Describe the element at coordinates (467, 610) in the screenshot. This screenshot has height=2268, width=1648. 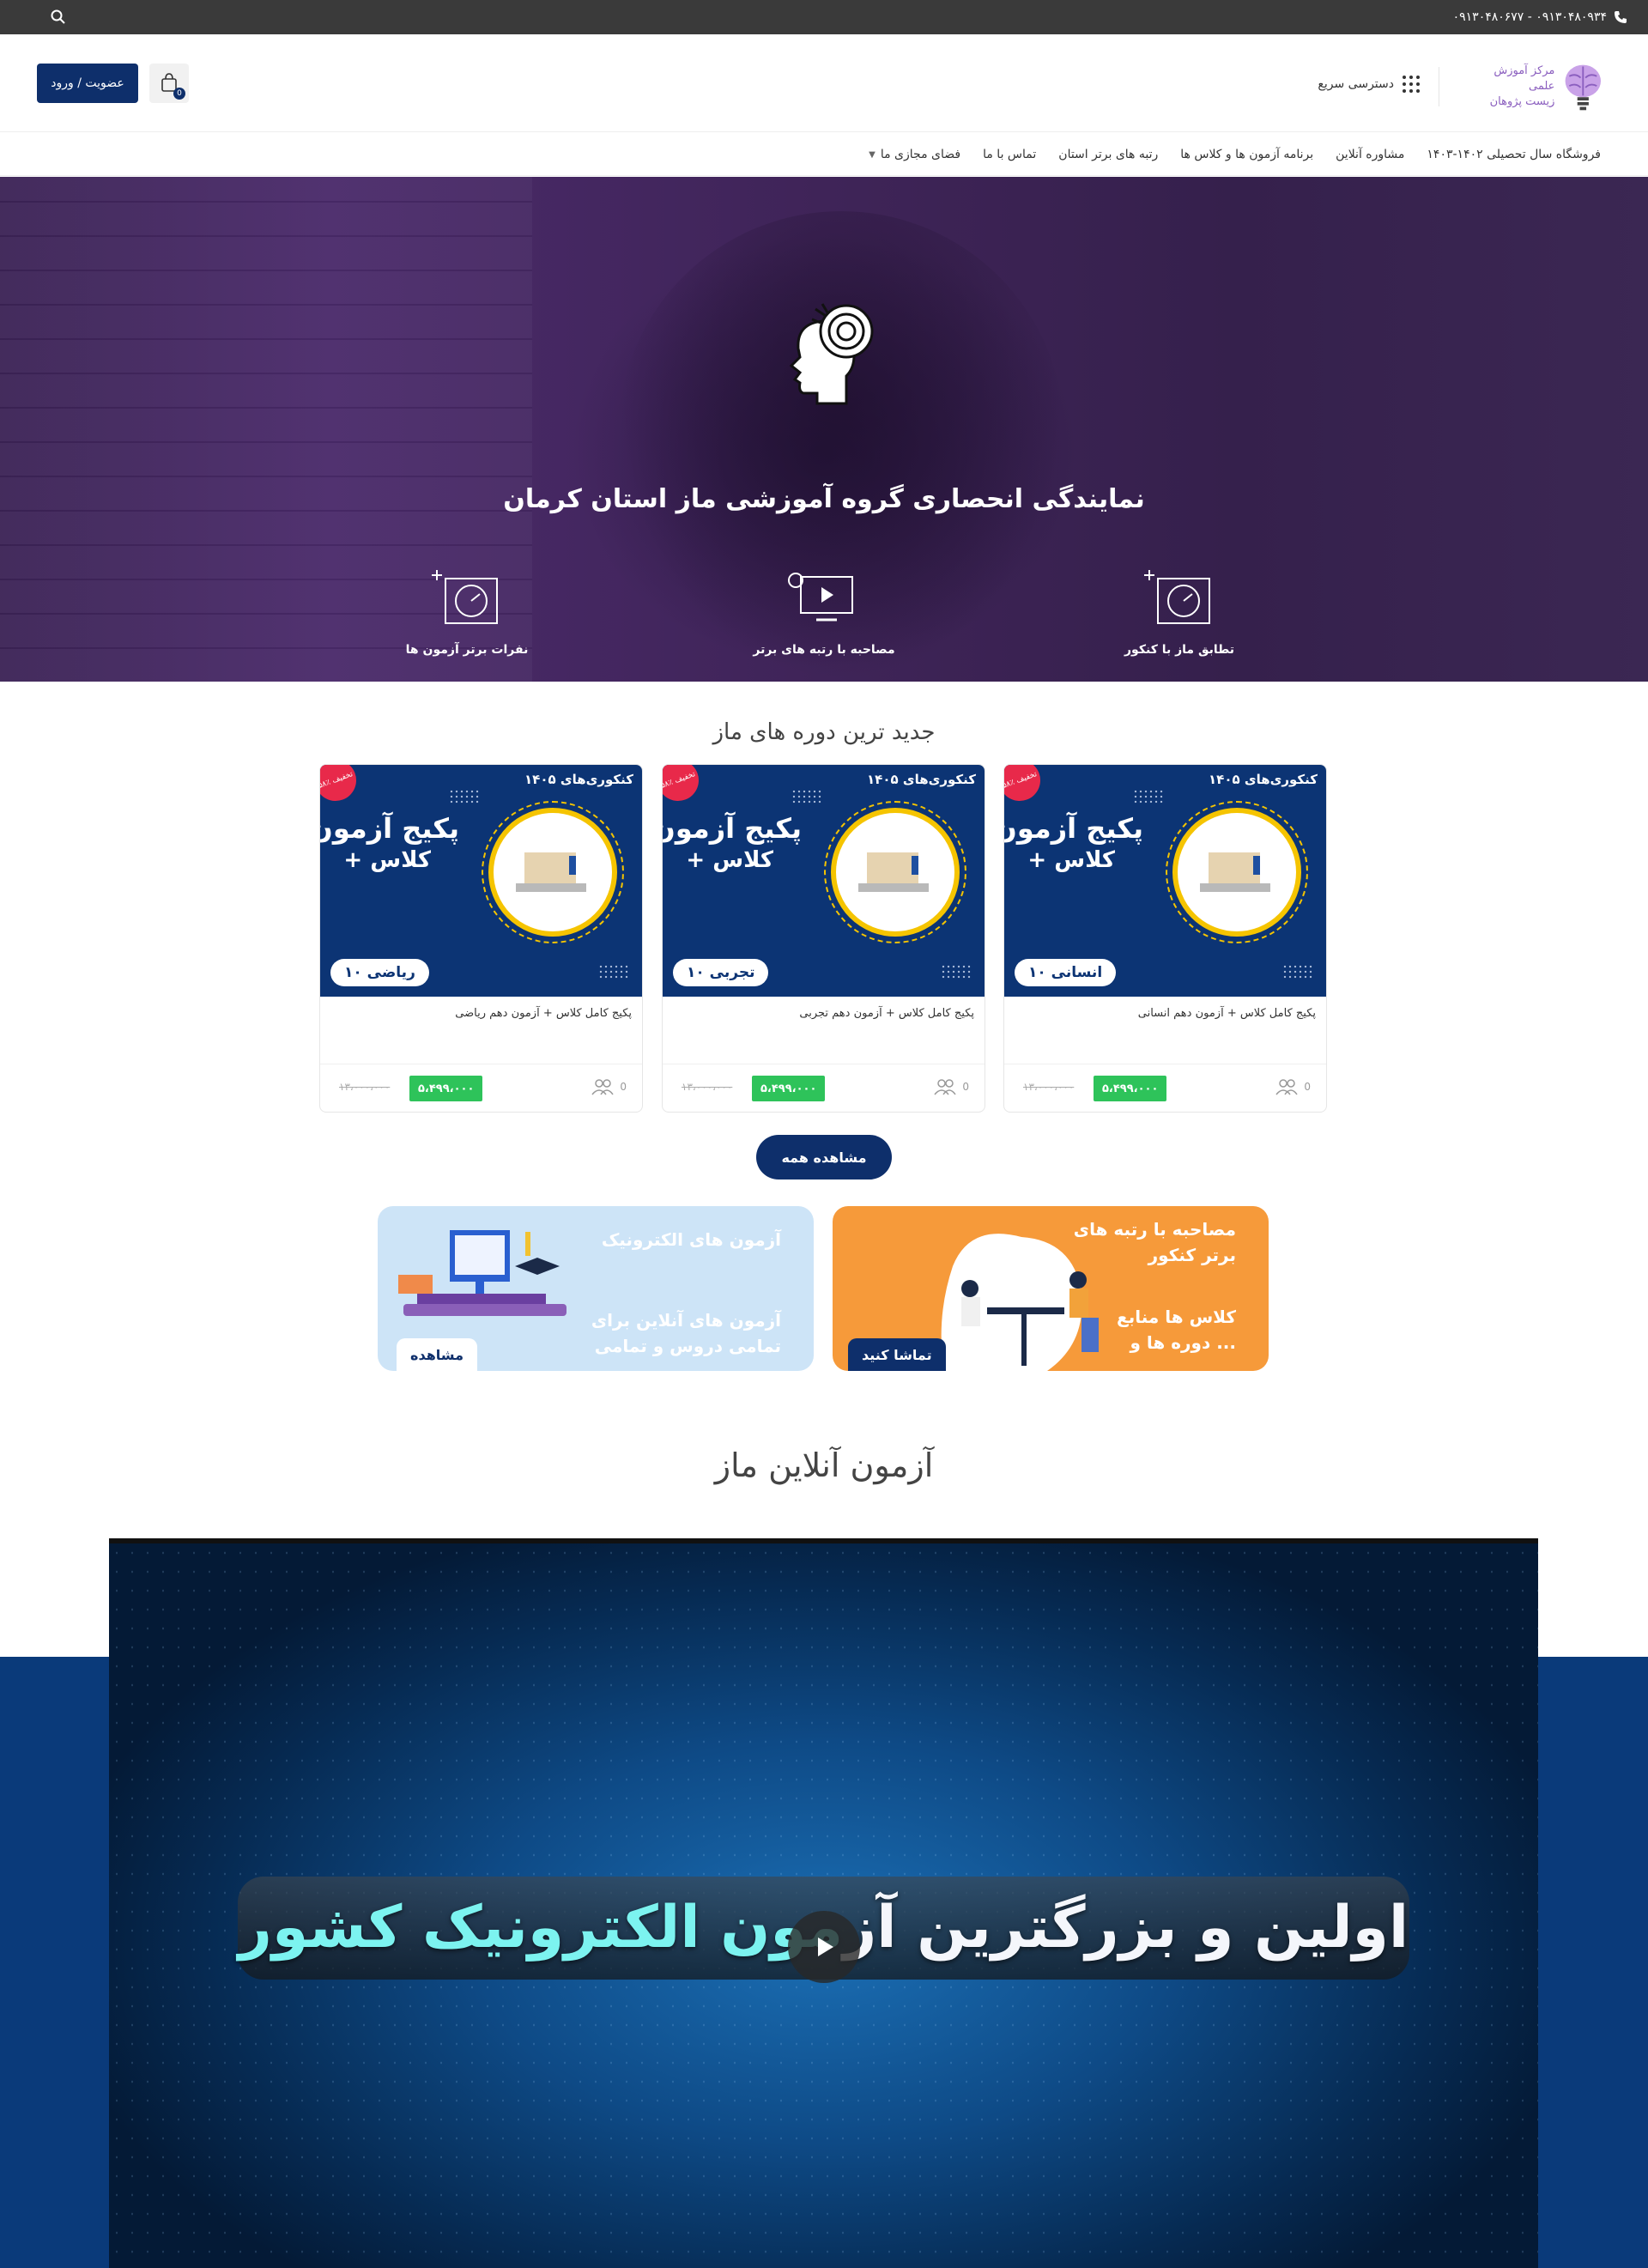
I see `feature-top-students: نفرات برتر آزمون ها` at that location.